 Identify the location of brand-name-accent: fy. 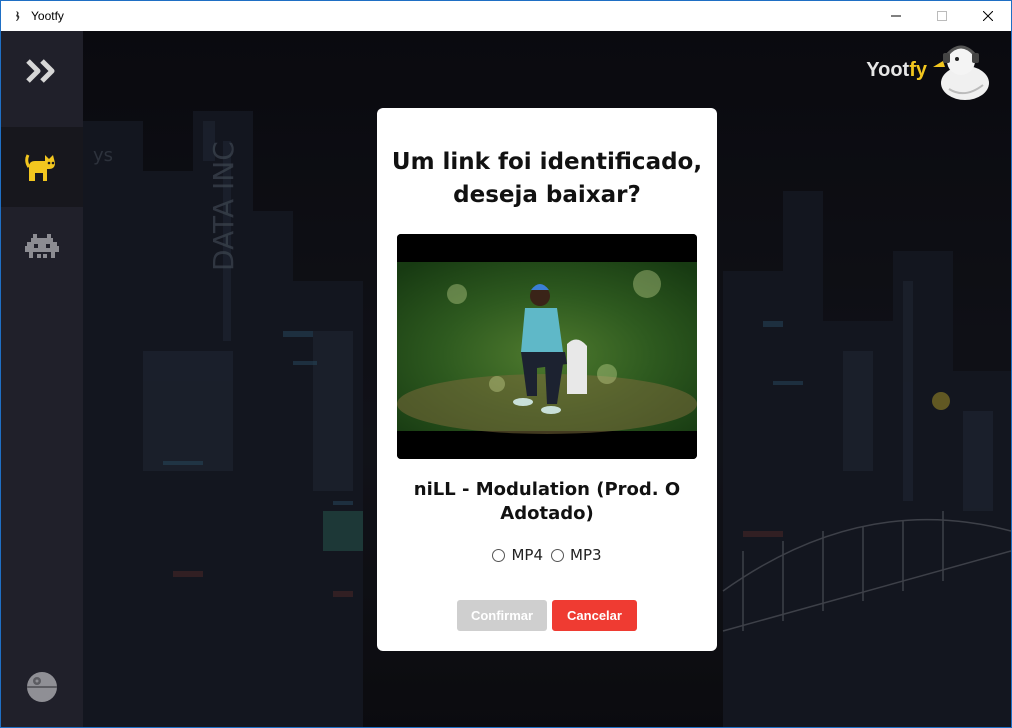
(918, 69).